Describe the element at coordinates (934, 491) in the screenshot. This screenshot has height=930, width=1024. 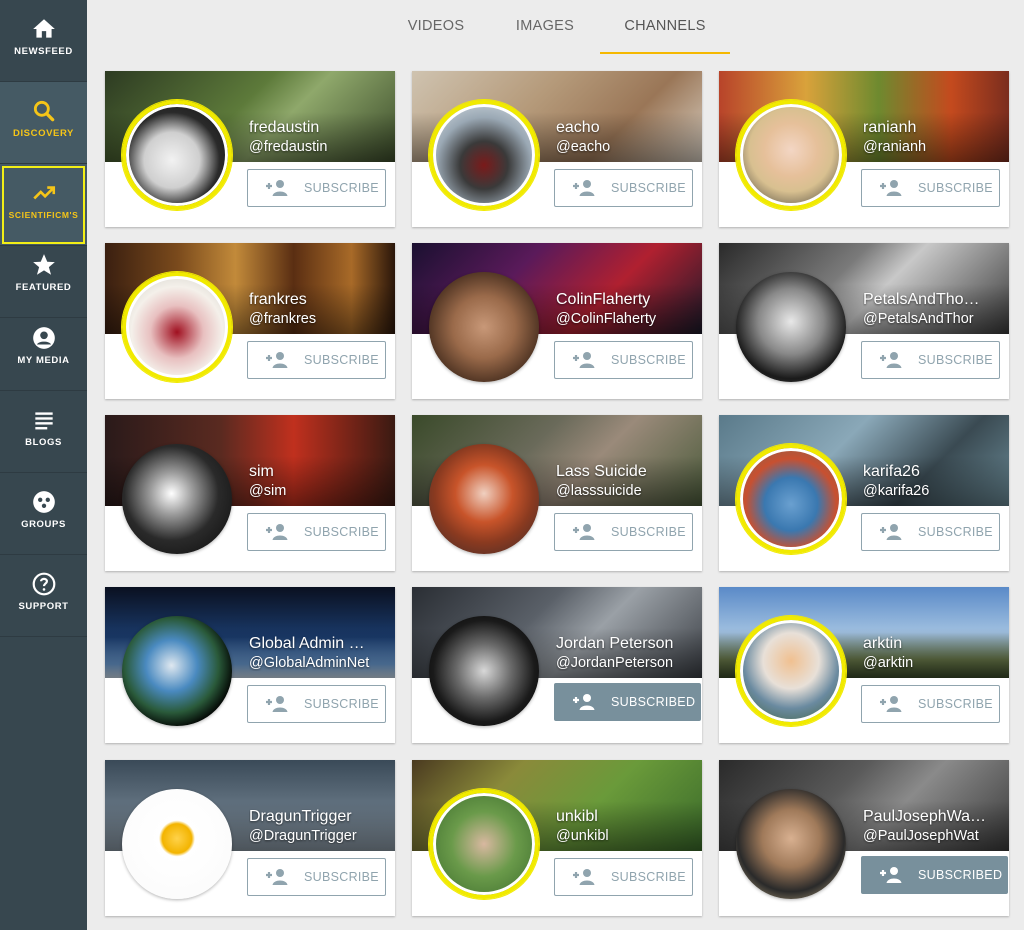
I see `channel-handle: @karifa26` at that location.